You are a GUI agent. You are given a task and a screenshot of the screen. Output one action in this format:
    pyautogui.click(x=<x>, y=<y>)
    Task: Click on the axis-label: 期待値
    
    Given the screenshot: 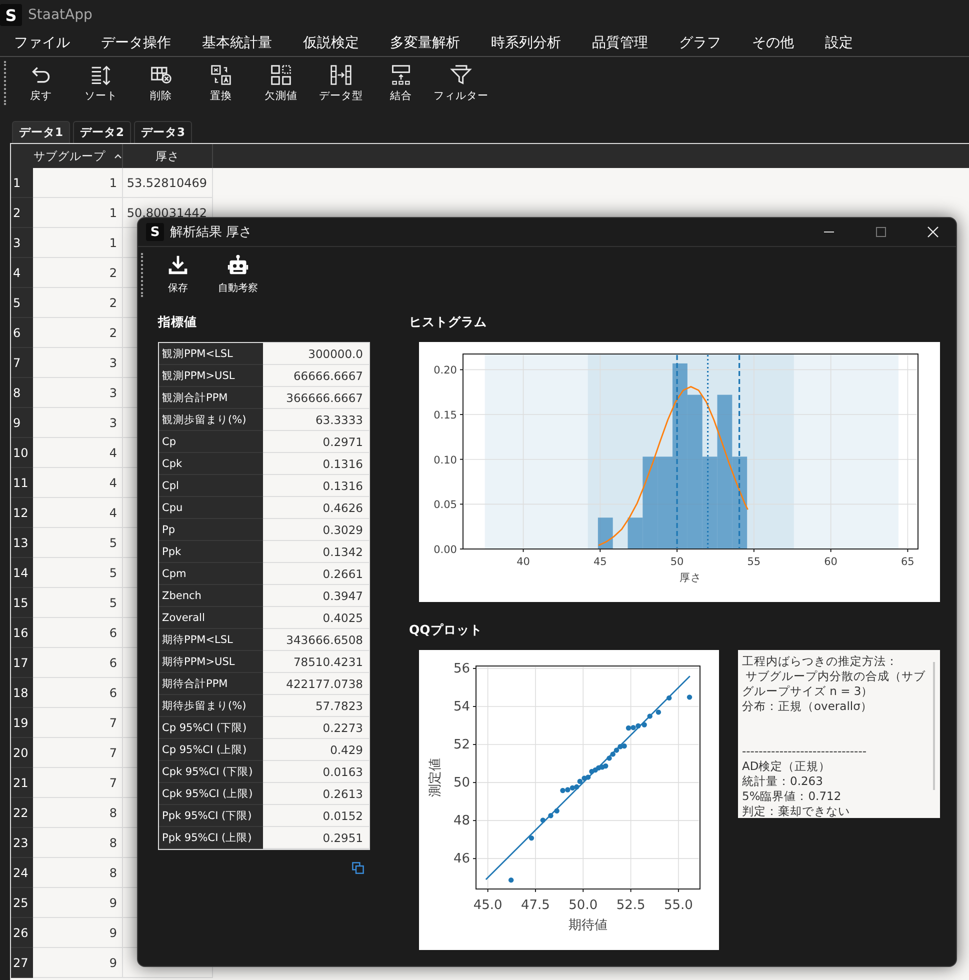 What is the action you would take?
    pyautogui.click(x=588, y=925)
    